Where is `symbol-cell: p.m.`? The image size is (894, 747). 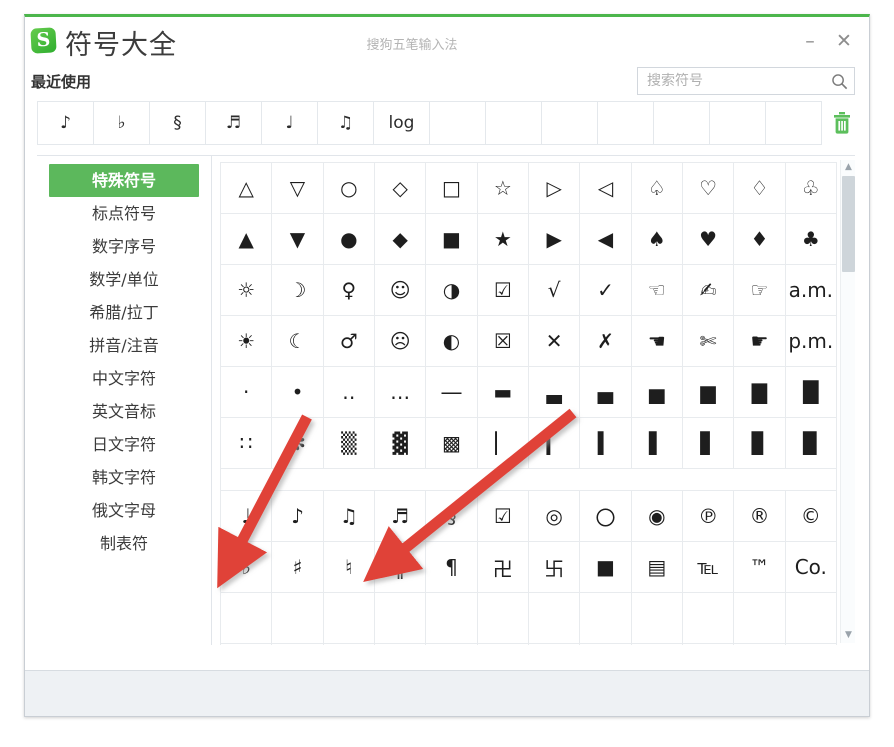
symbol-cell: p.m. is located at coordinates (811, 341).